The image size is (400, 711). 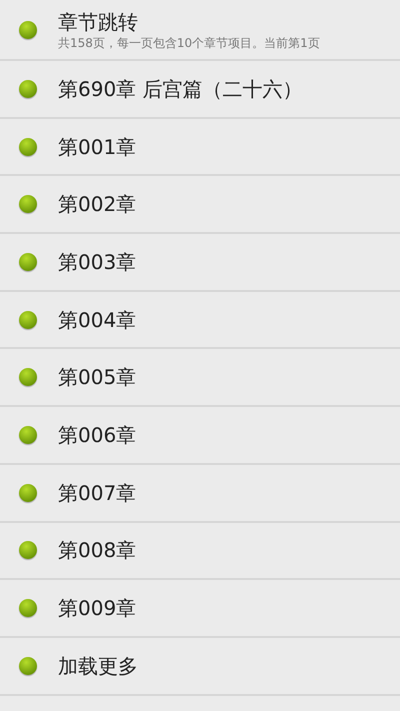 I want to click on item-title: 第690章 后宫篇（二十六）, so click(x=180, y=89).